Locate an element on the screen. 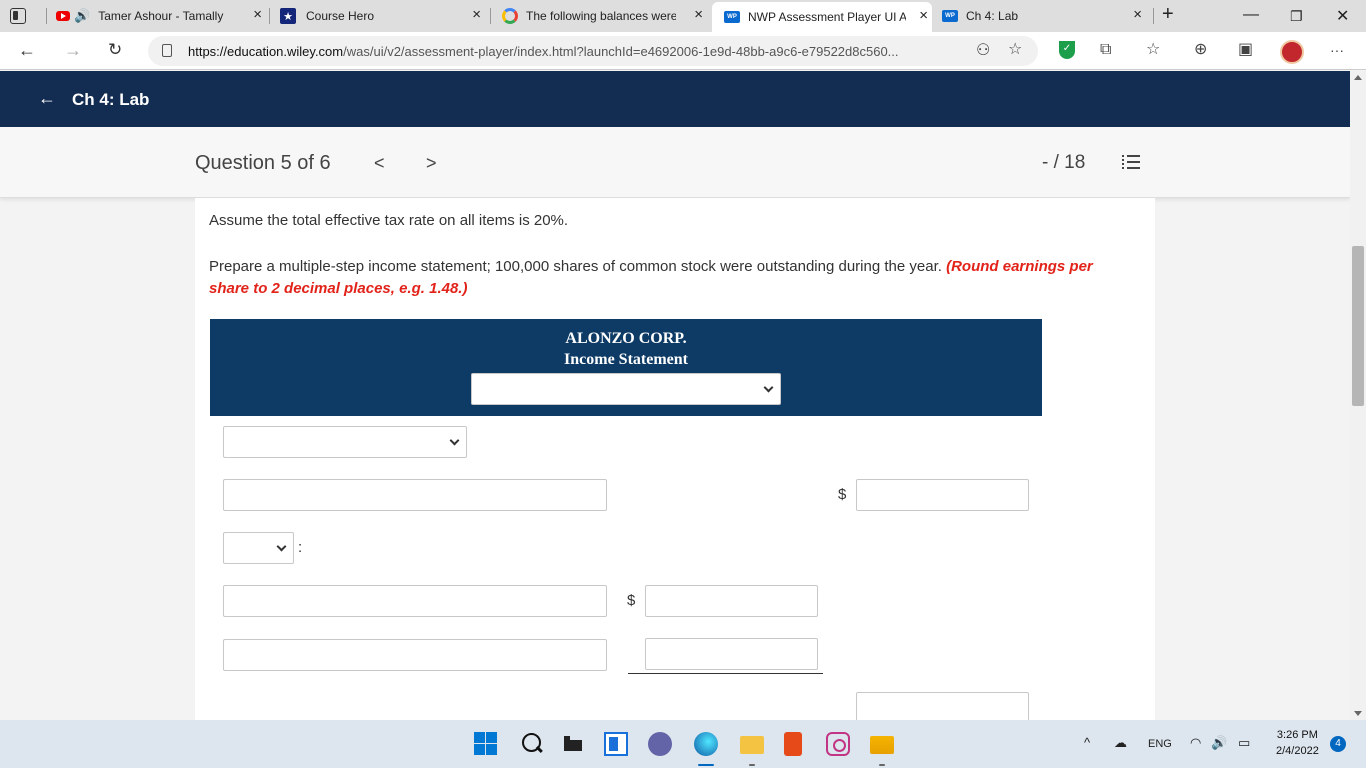 The width and height of the screenshot is (1366, 768). page-scrollbar is located at coordinates (1358, 395).